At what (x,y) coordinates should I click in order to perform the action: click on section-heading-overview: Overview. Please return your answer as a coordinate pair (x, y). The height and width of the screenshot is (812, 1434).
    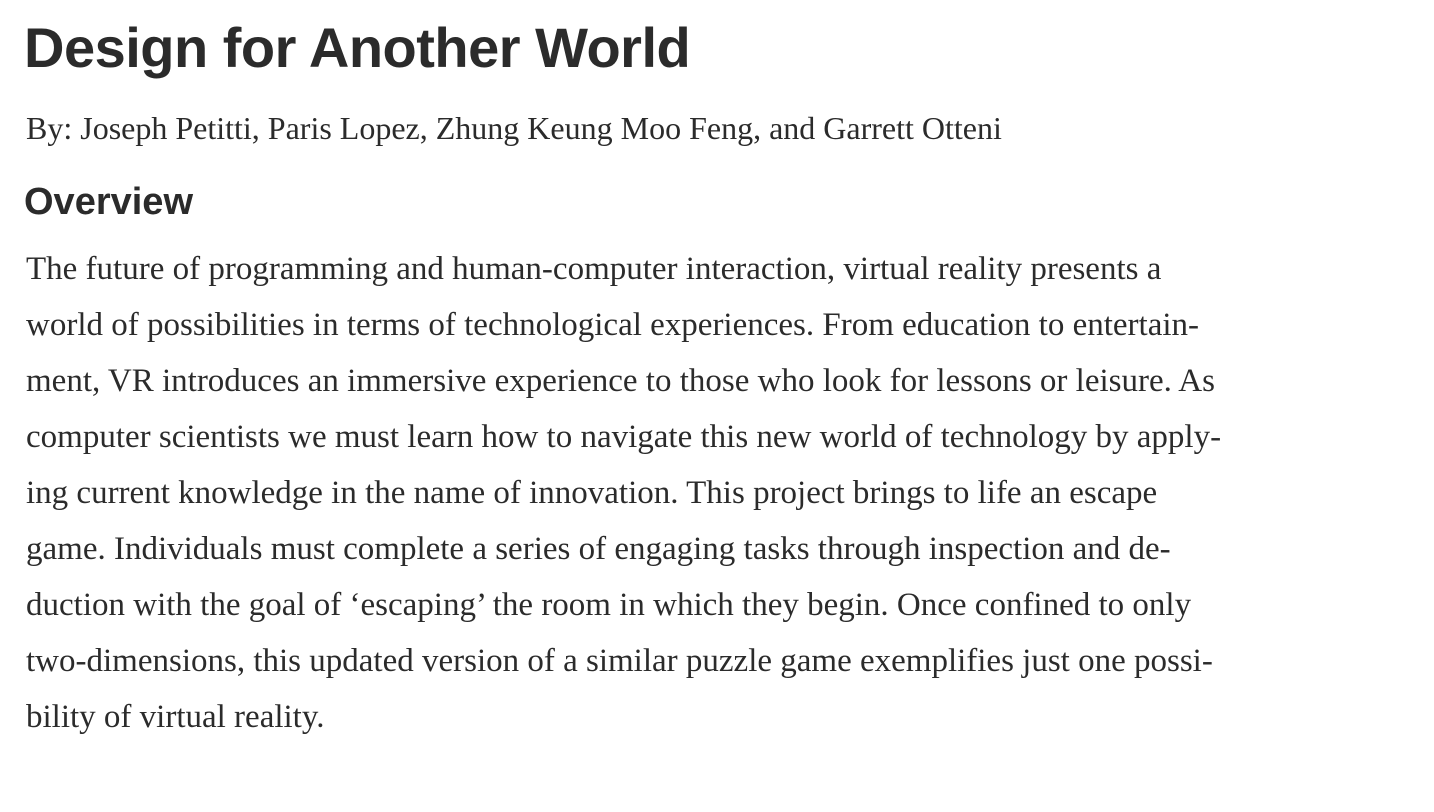
    Looking at the image, I should click on (108, 202).